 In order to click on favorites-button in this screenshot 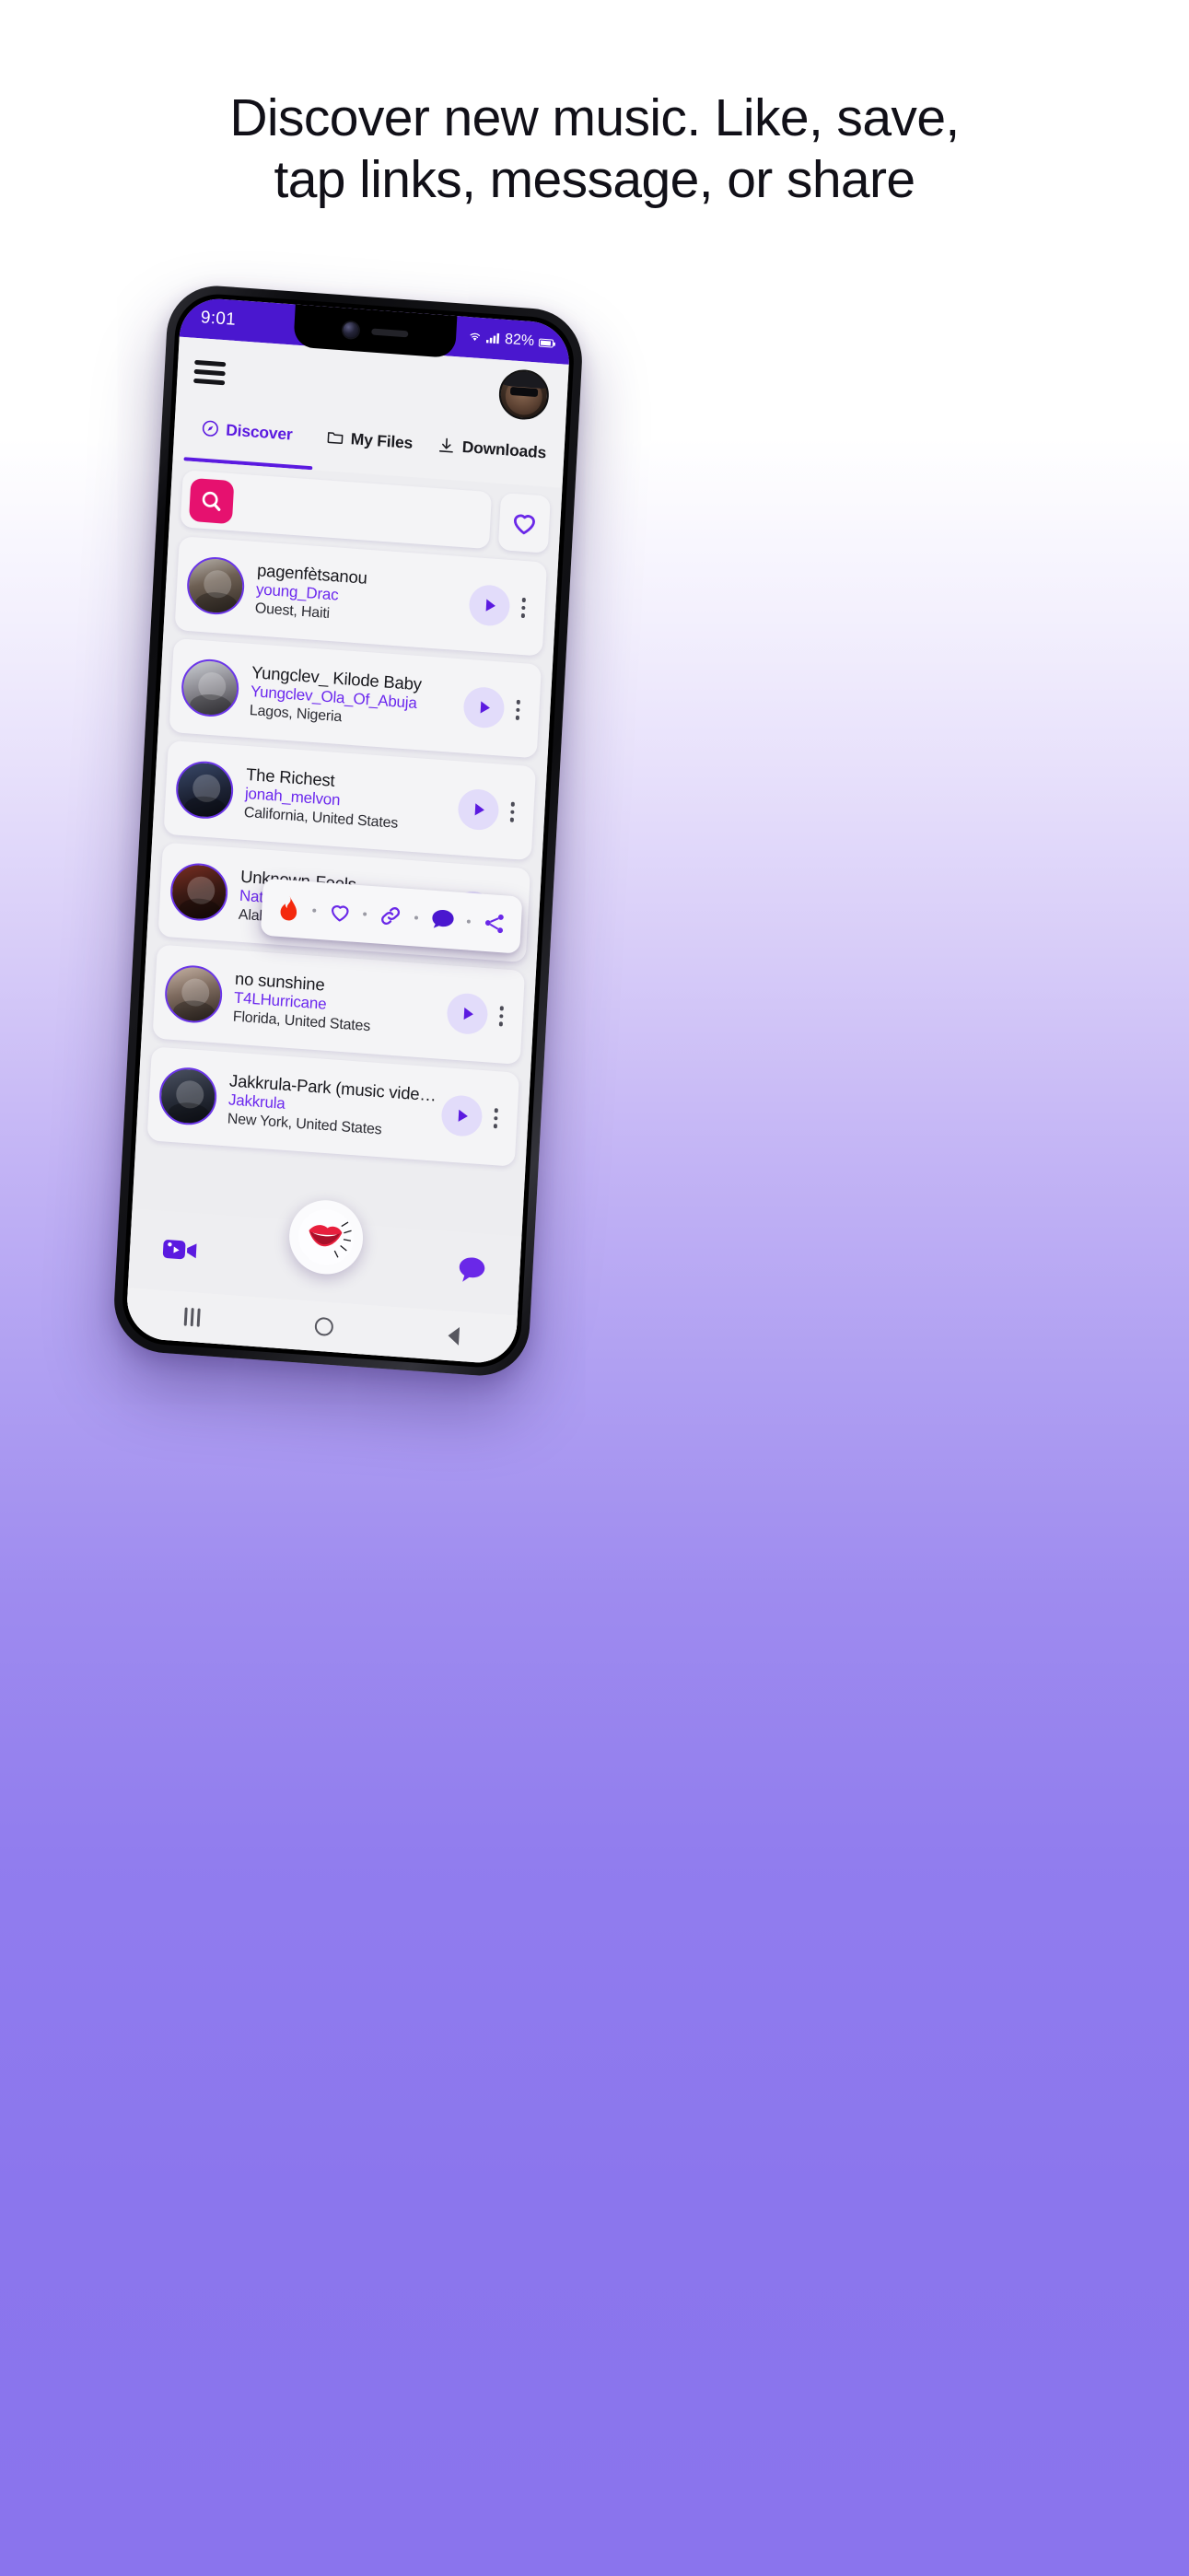, I will do `click(524, 523)`.